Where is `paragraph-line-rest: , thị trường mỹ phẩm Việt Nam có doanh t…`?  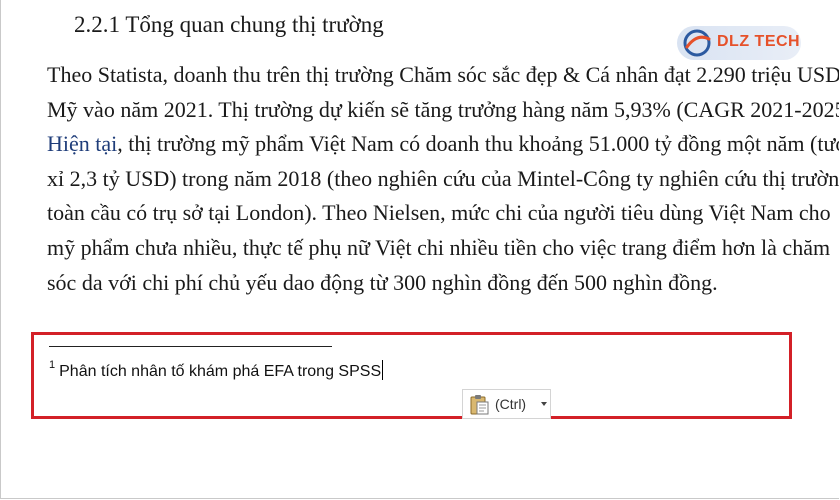 paragraph-line-rest: , thị trường mỹ phẩm Việt Nam có doanh t… is located at coordinates (478, 144).